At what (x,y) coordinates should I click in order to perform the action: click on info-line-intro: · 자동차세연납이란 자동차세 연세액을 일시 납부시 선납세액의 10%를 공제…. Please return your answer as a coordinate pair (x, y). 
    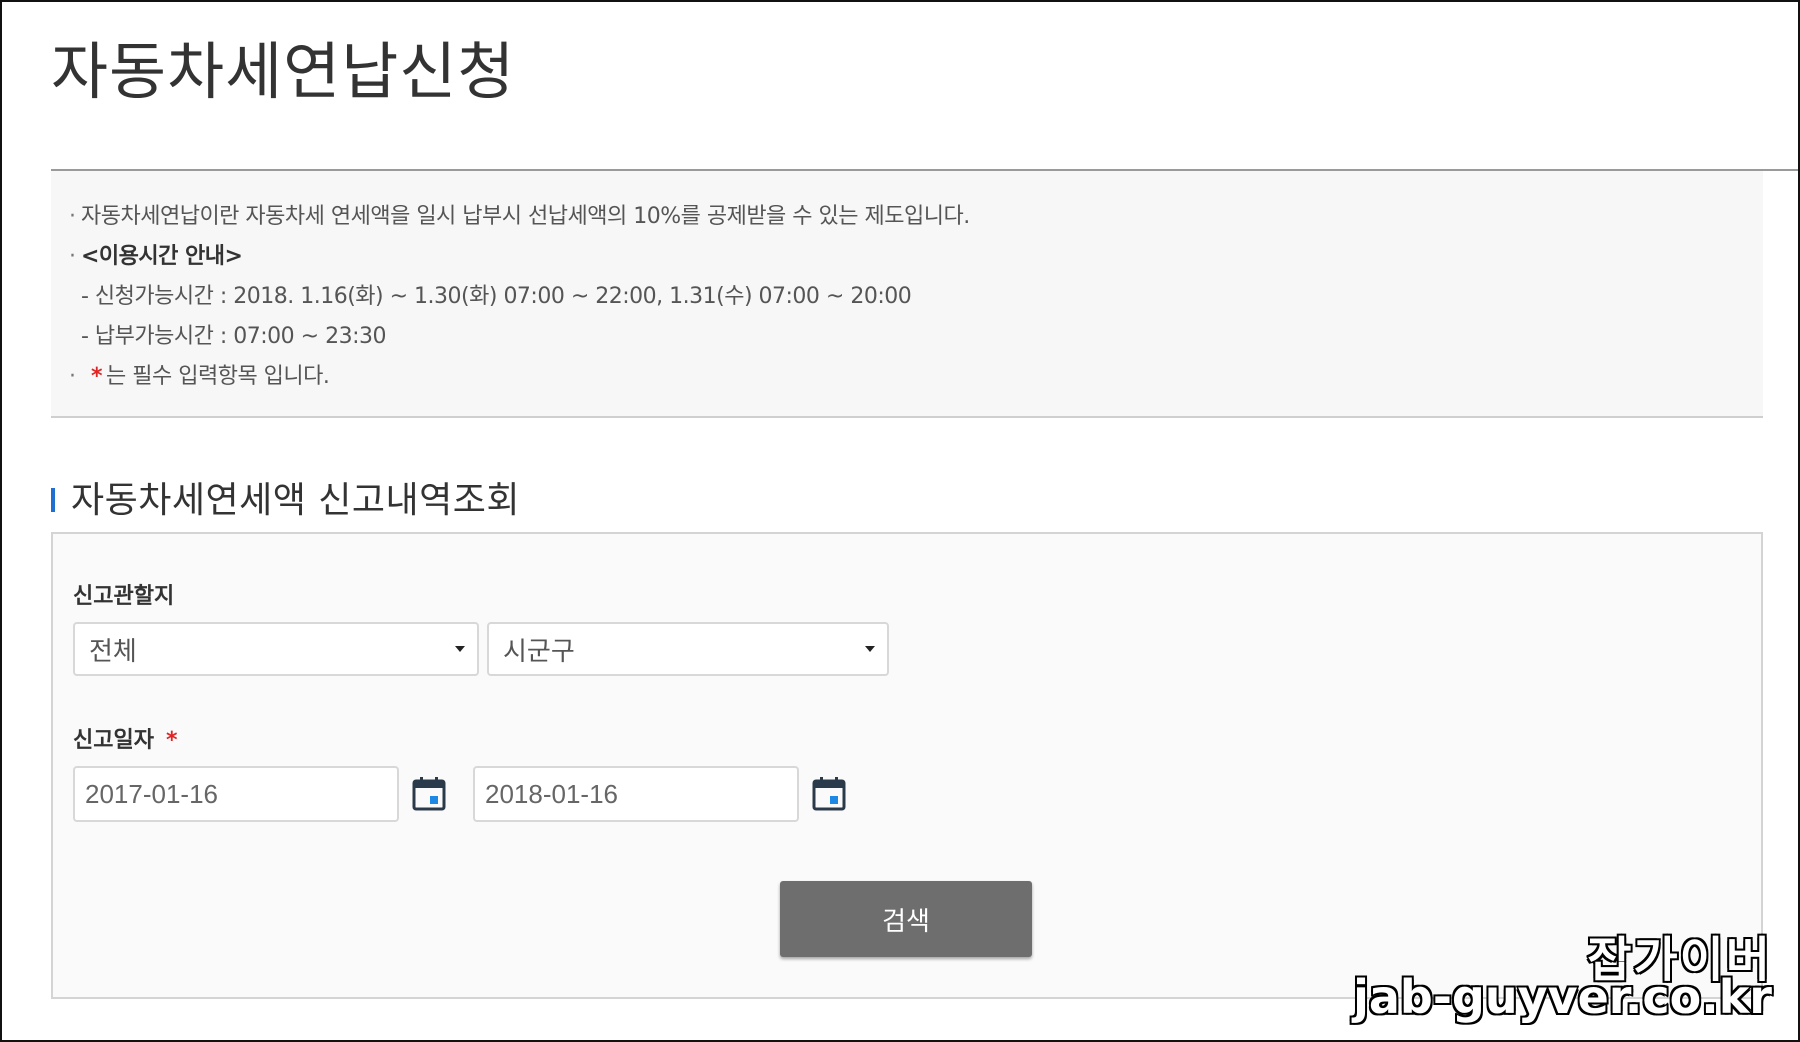
    Looking at the image, I should click on (519, 217).